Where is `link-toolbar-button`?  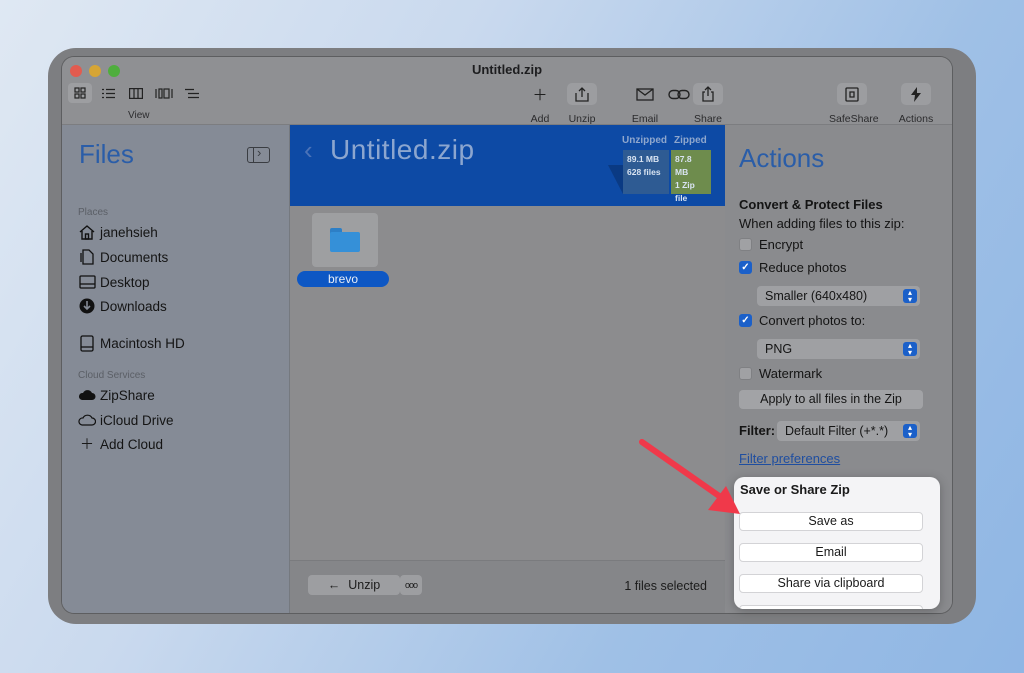
link-toolbar-button is located at coordinates (666, 94).